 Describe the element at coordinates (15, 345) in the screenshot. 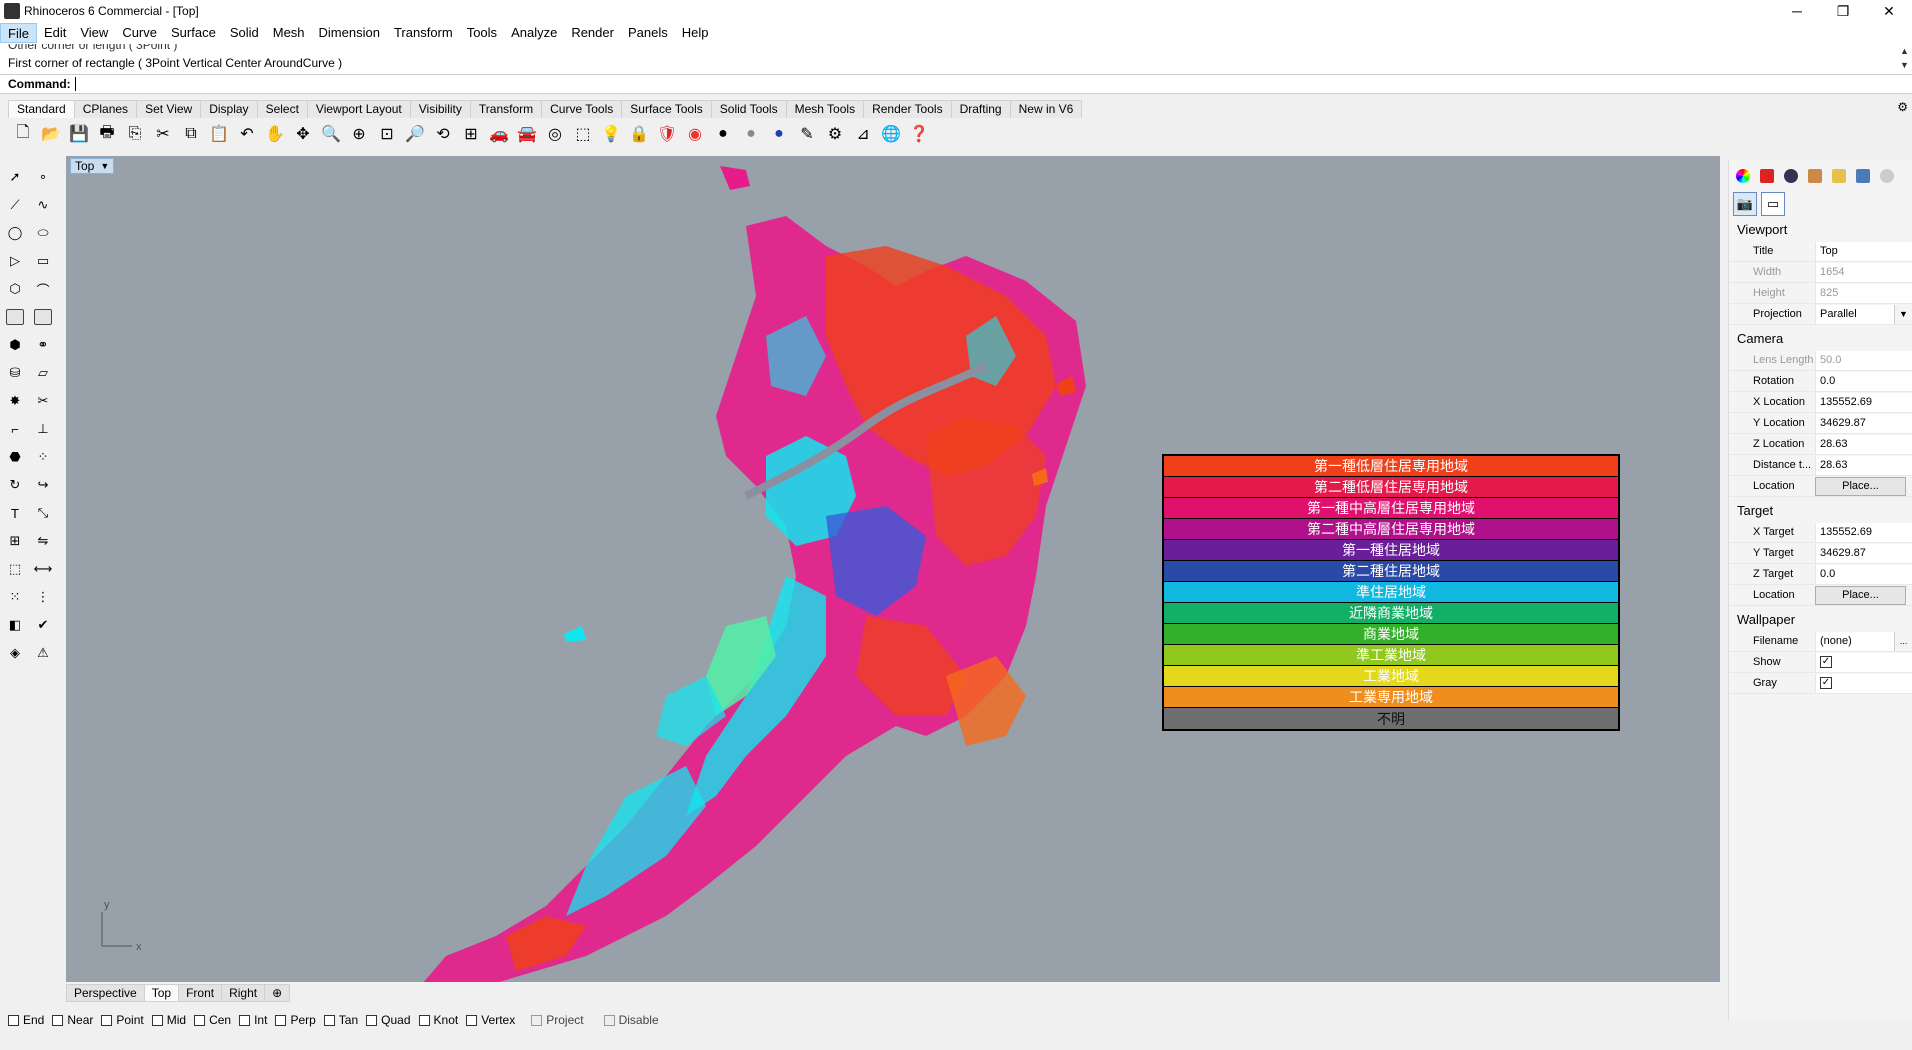

I see `box-icon: ⬢` at that location.